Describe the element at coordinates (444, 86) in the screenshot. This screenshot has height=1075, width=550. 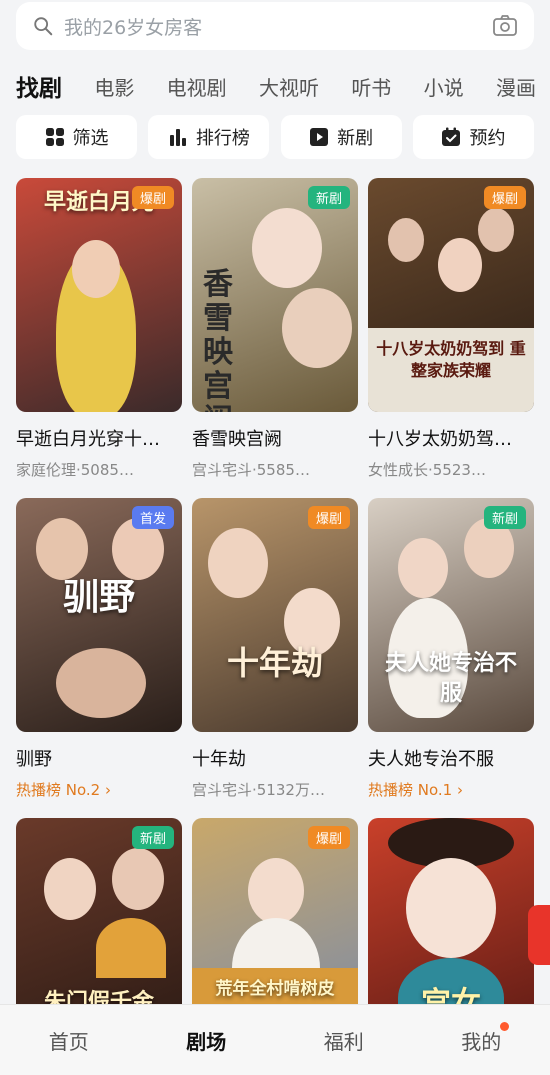
I see `tab-novel: 小说` at that location.